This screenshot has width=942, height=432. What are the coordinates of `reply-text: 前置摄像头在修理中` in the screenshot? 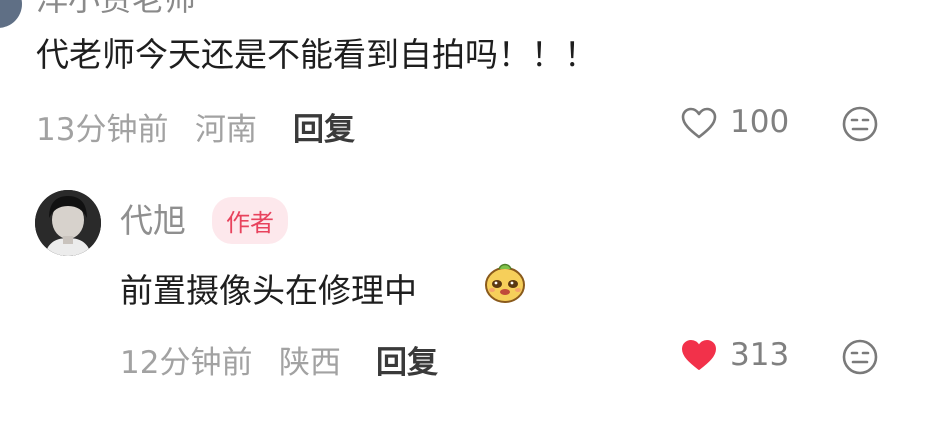 It's located at (268, 290).